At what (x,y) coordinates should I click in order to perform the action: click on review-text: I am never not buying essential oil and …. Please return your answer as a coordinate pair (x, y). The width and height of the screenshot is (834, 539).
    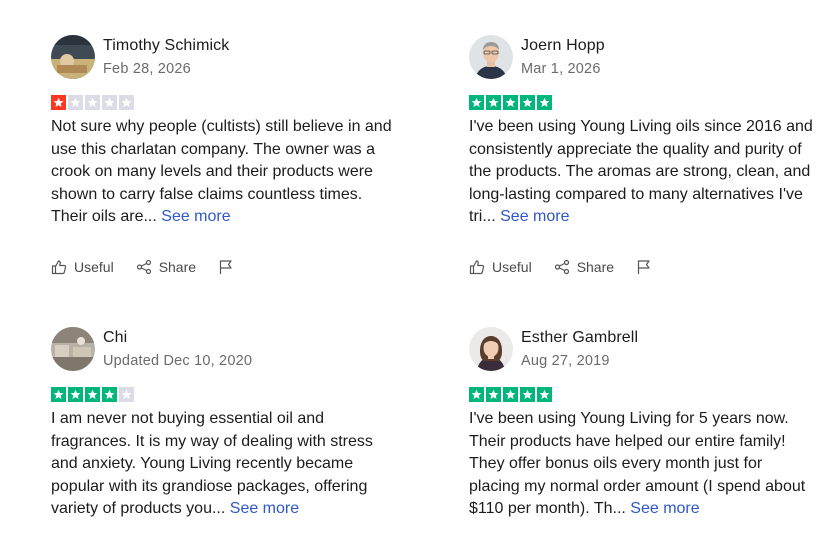
    Looking at the image, I should click on (212, 463).